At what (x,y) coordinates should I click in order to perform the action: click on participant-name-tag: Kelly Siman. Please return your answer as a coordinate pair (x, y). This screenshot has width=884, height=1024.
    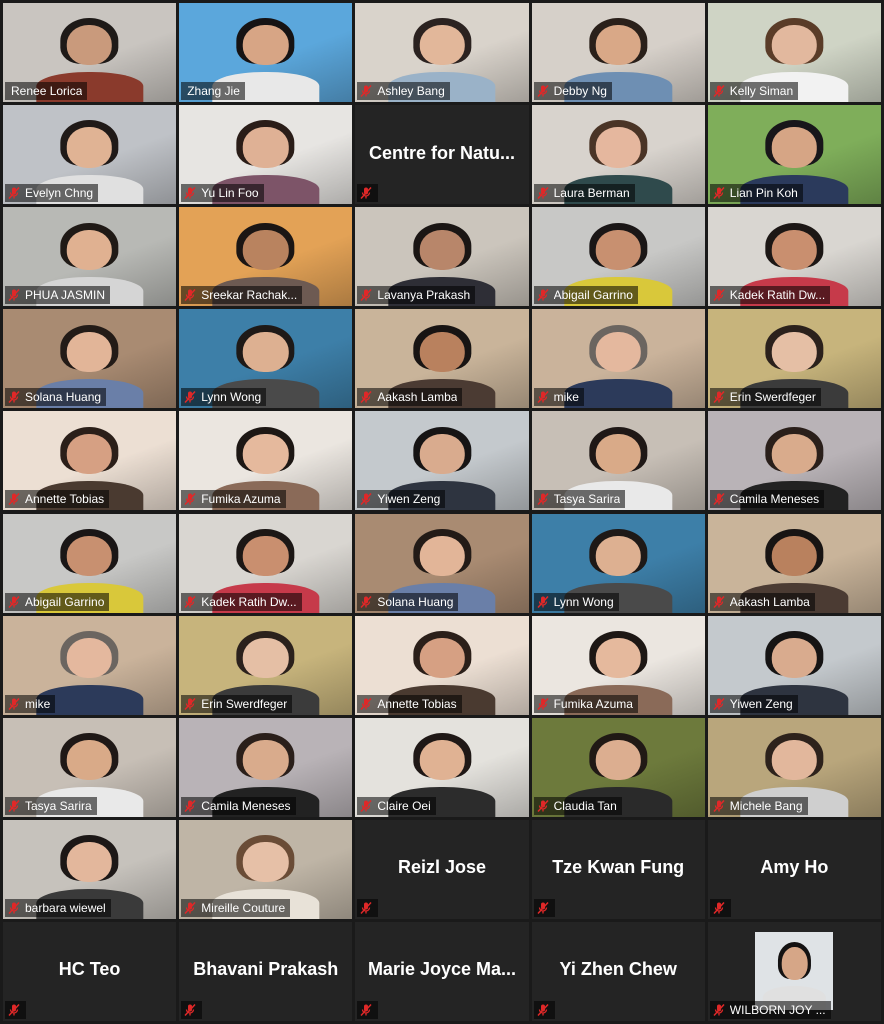
    Looking at the image, I should click on (754, 91).